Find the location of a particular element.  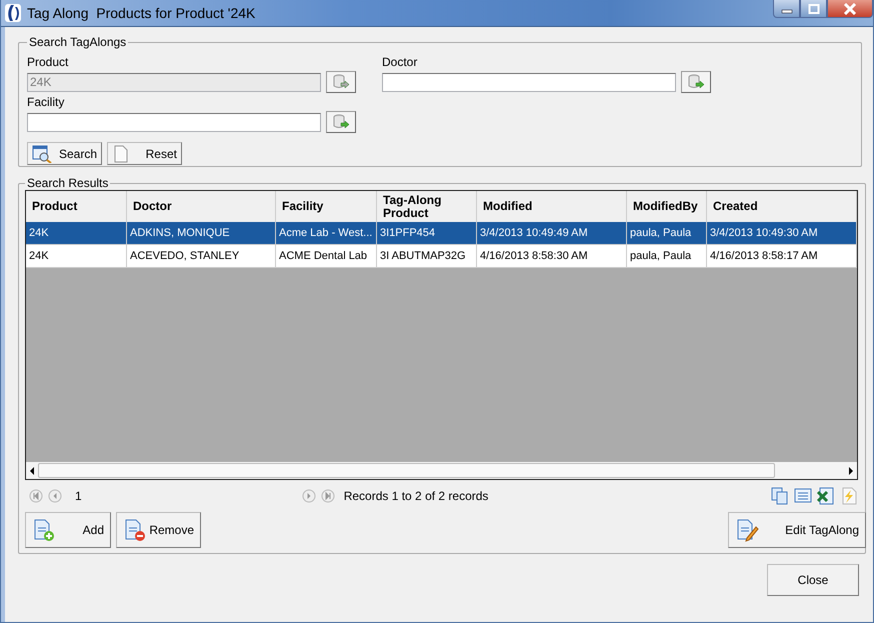

document-plus-icon is located at coordinates (44, 530).